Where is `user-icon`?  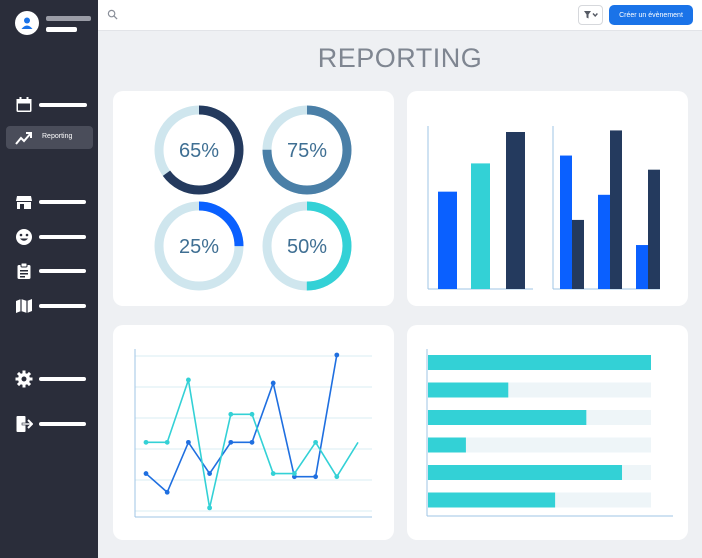
user-icon is located at coordinates (27, 23).